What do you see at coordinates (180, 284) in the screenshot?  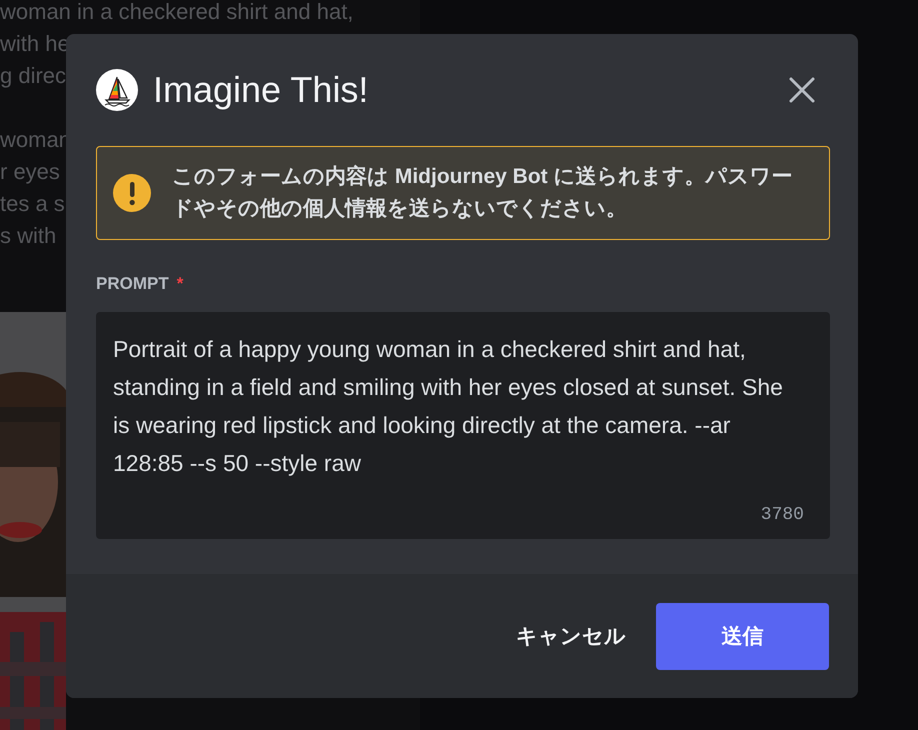 I see `required-mark: *` at bounding box center [180, 284].